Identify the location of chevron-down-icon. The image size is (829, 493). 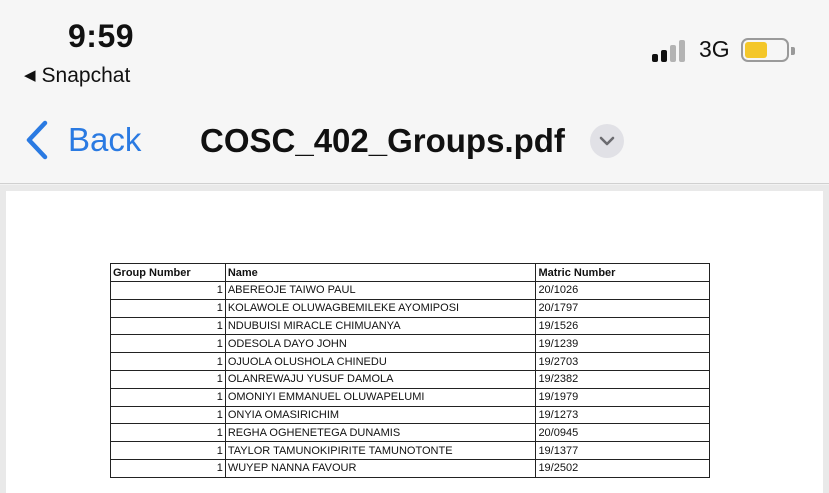
(607, 141).